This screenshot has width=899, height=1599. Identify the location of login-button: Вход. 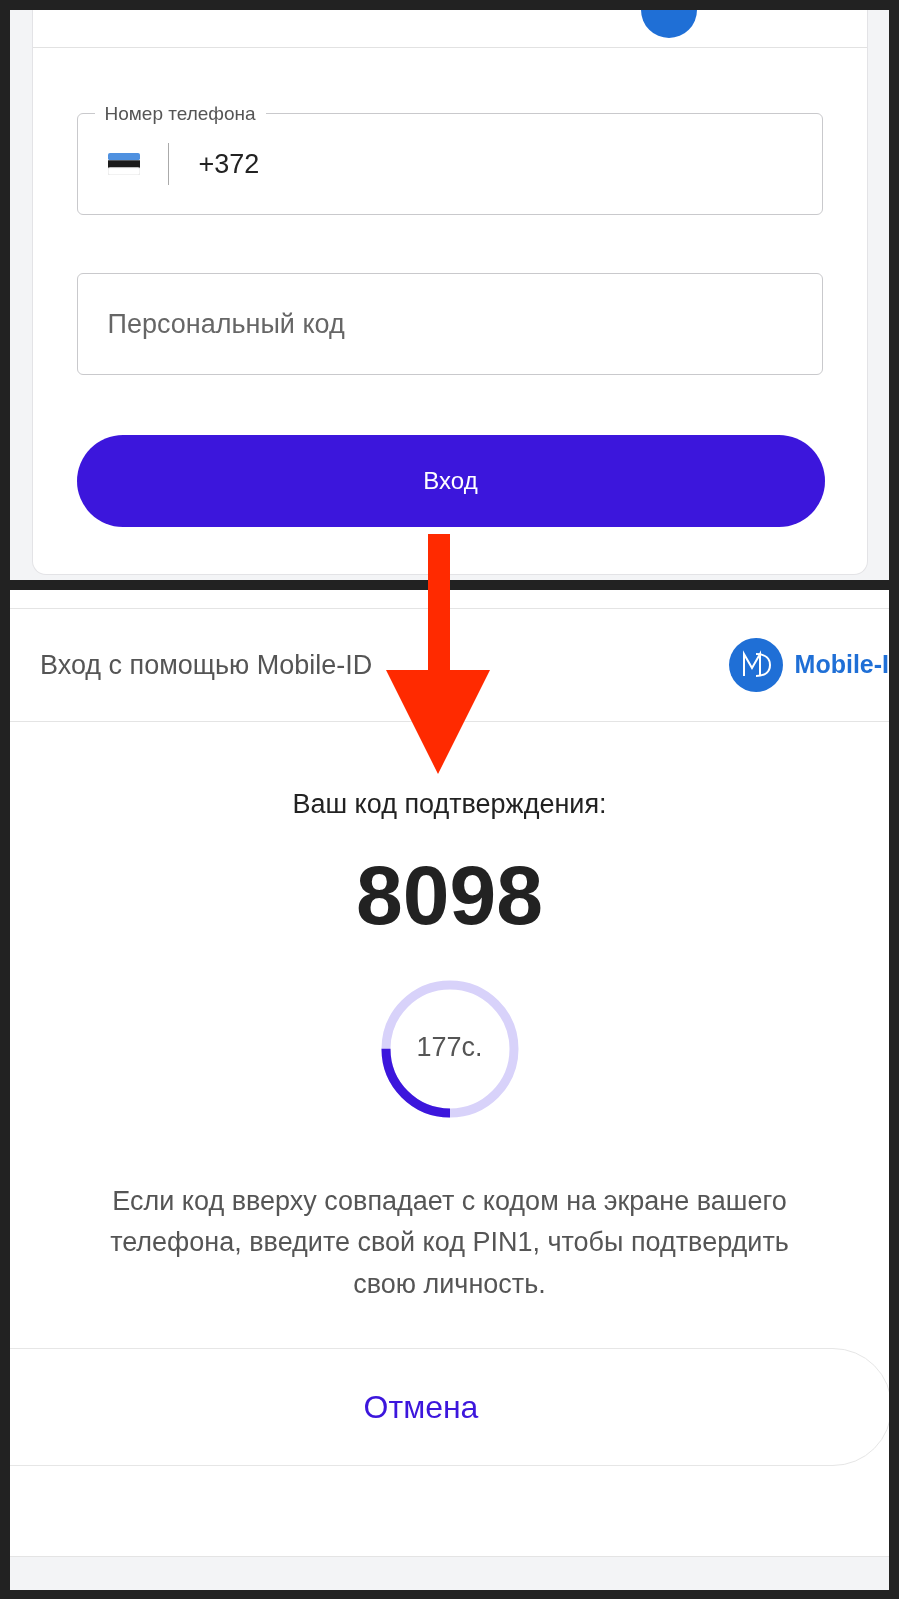
(450, 481).